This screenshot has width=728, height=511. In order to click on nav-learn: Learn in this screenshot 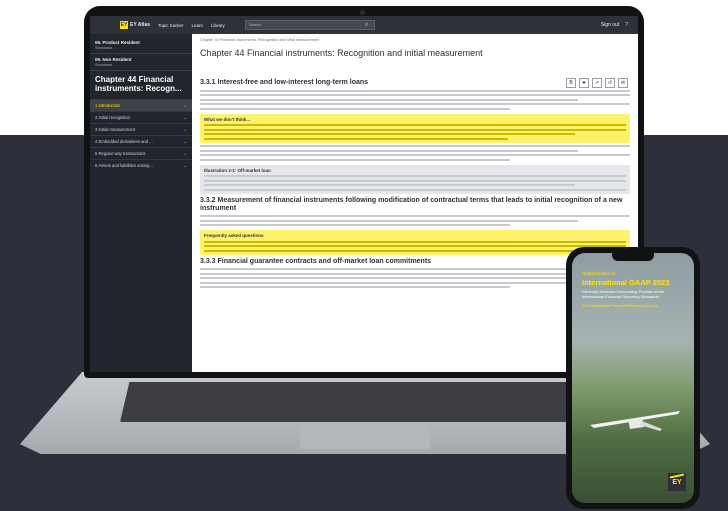, I will do `click(198, 25)`.